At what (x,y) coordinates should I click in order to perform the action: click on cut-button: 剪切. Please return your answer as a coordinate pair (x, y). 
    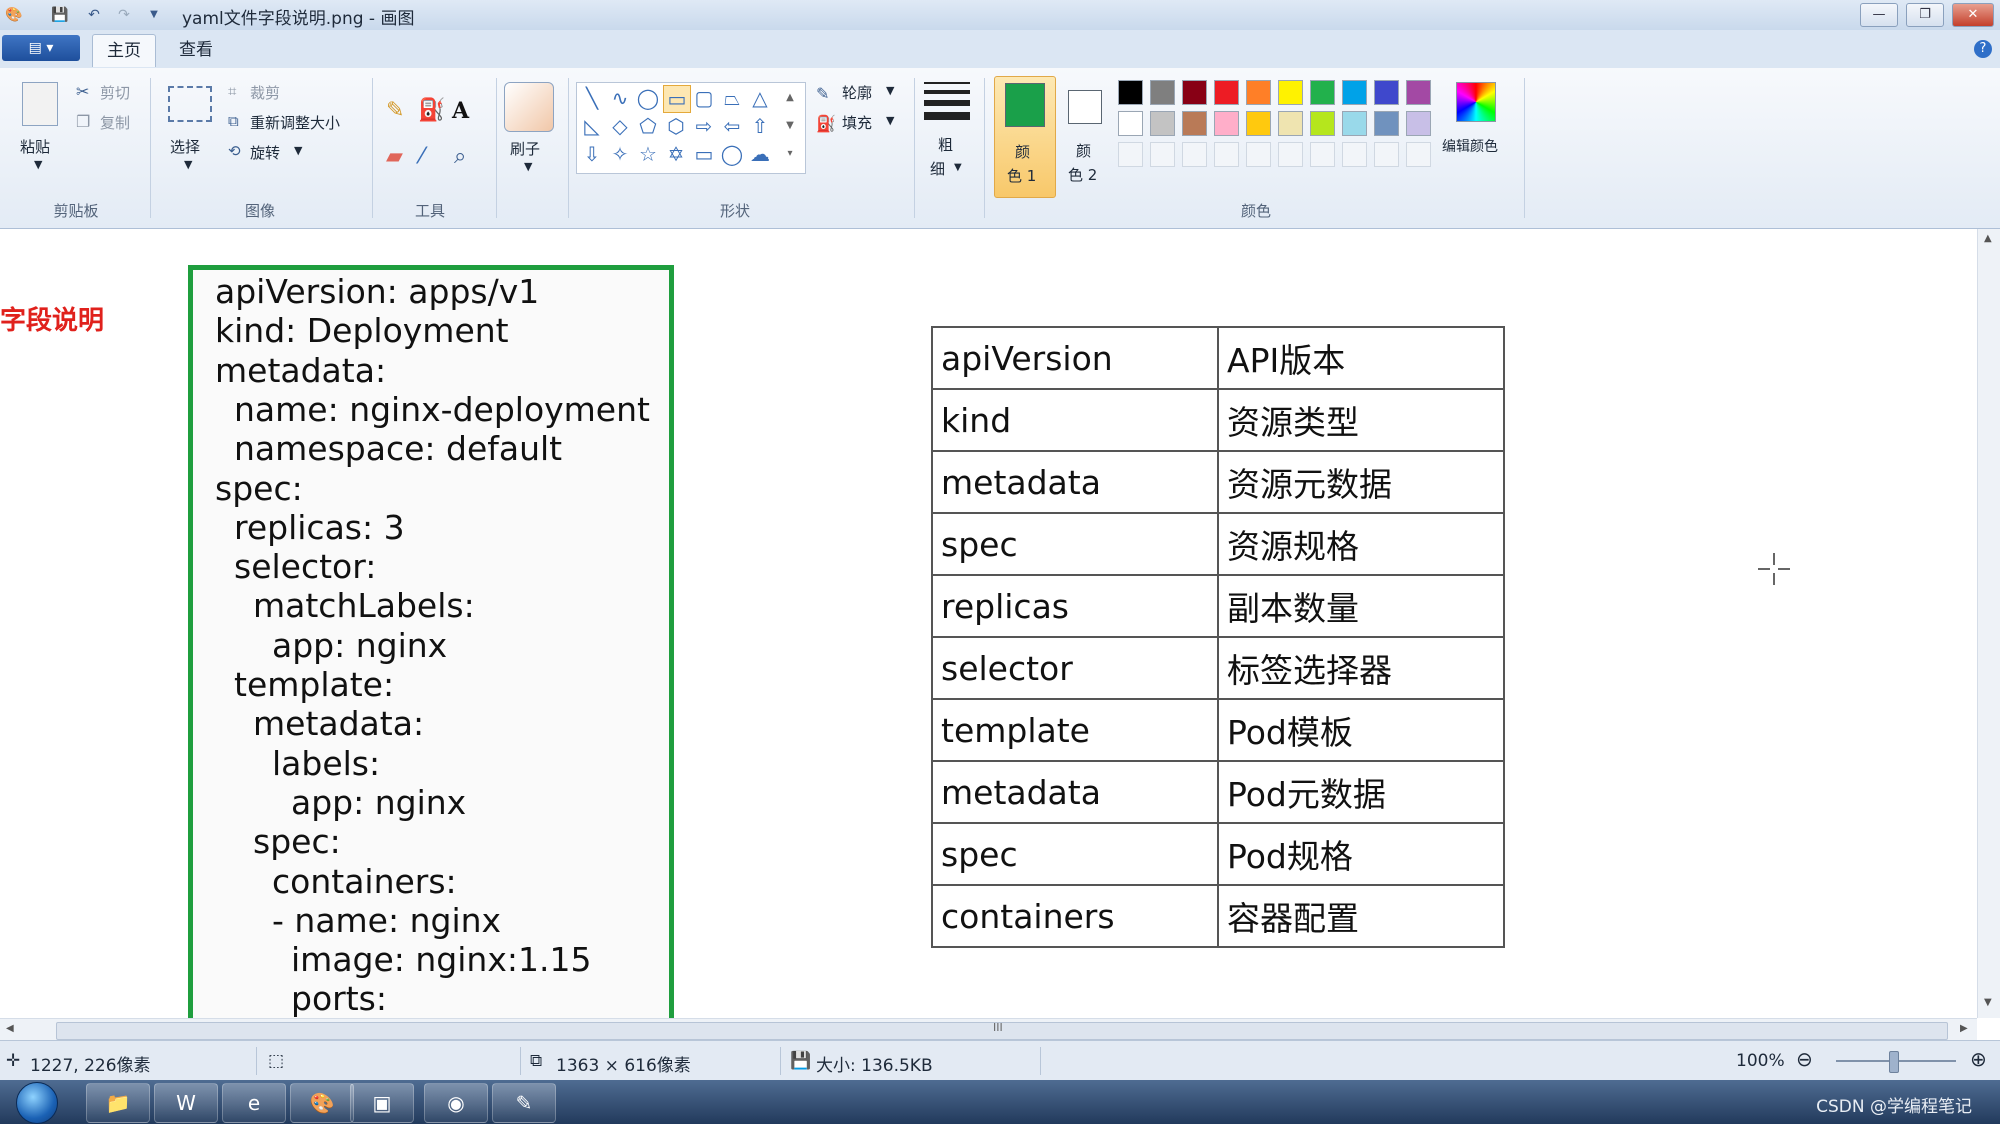
    Looking at the image, I should click on (115, 92).